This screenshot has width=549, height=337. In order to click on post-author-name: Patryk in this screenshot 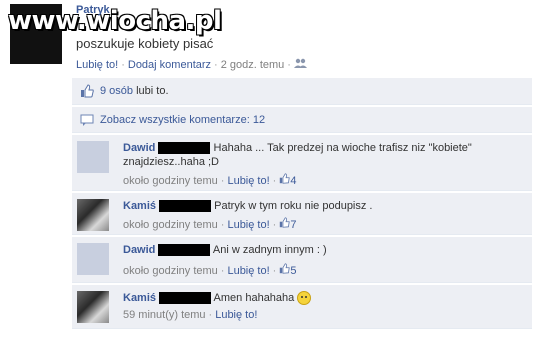, I will do `click(93, 10)`.